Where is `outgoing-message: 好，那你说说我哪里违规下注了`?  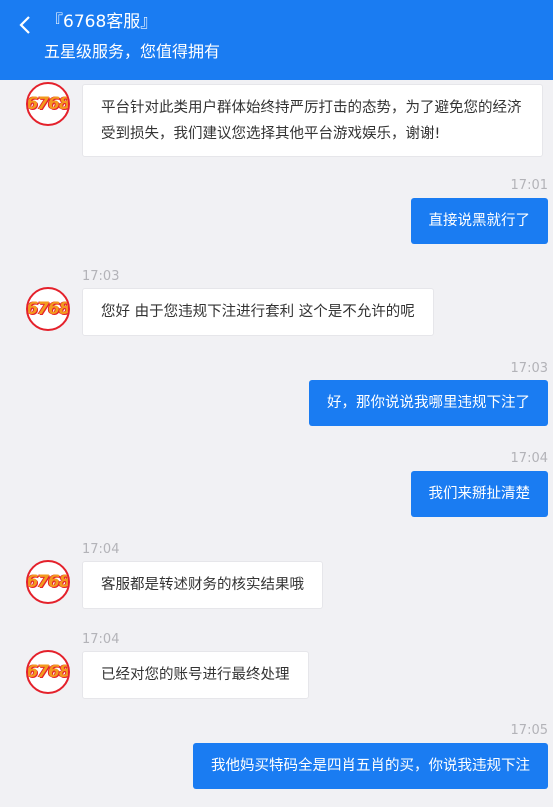
outgoing-message: 好，那你说说我哪里违规下注了 is located at coordinates (428, 403).